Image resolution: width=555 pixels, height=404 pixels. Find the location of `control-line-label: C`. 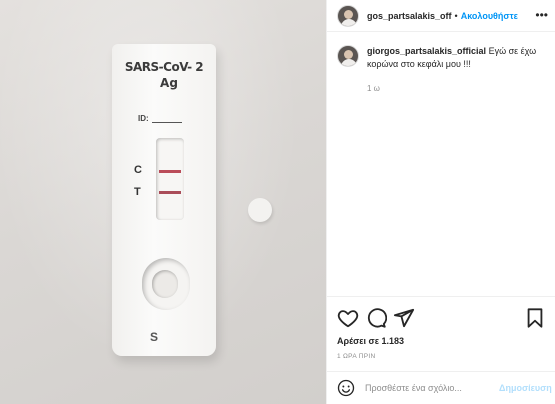

control-line-label: C is located at coordinates (138, 170).